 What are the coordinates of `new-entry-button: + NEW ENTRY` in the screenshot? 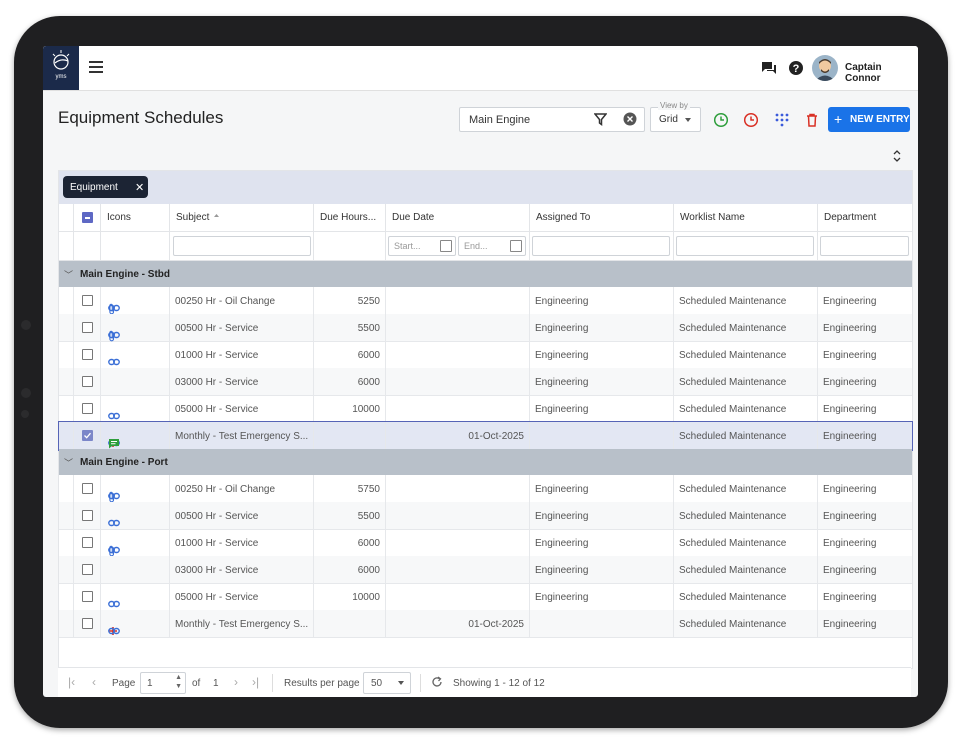 It's located at (869, 119).